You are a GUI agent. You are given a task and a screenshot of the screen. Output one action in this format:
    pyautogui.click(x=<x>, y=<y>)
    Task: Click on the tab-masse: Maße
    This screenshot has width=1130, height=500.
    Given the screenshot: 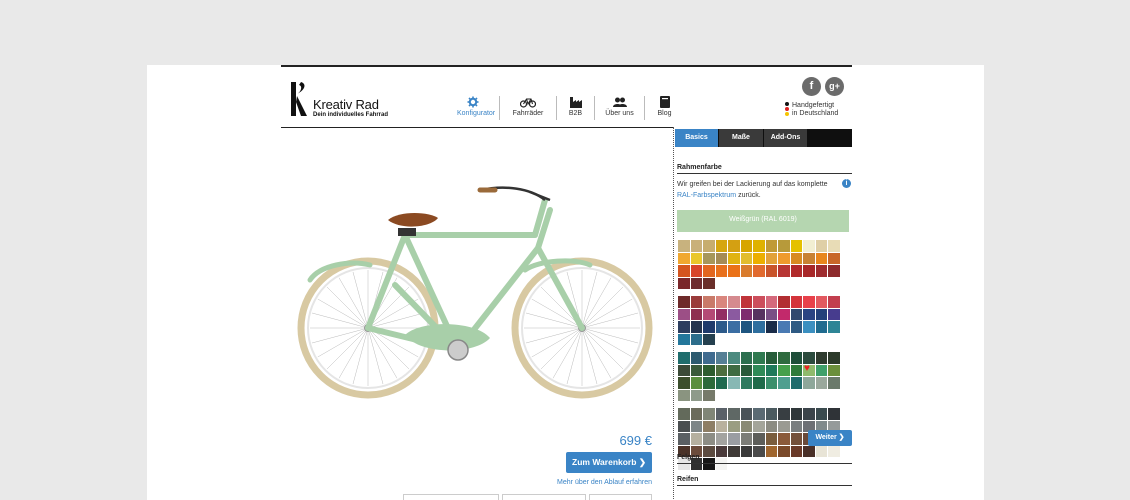 What is the action you would take?
    pyautogui.click(x=741, y=138)
    